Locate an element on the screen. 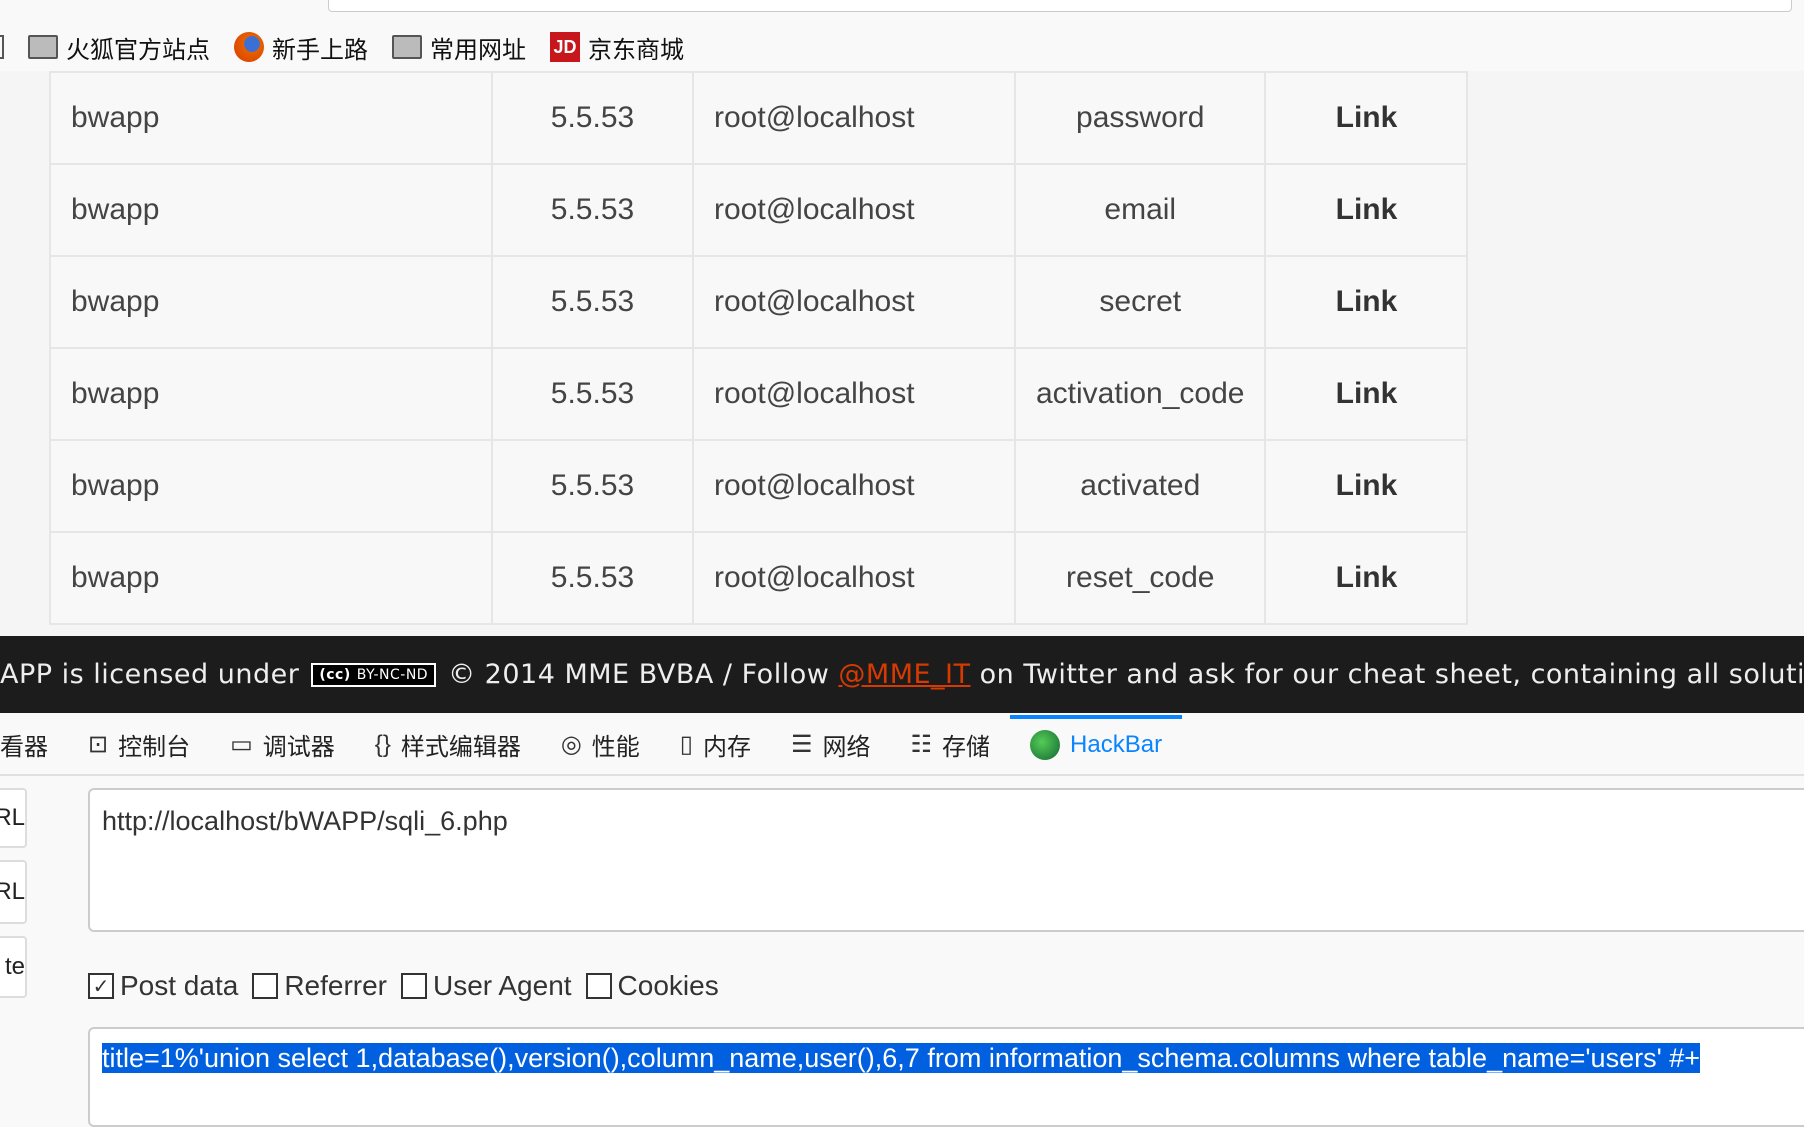 Image resolution: width=1804 pixels, height=1127 pixels. table-row: bwapp 5.5.53 root@localhost reset_code Link is located at coordinates (759, 578).